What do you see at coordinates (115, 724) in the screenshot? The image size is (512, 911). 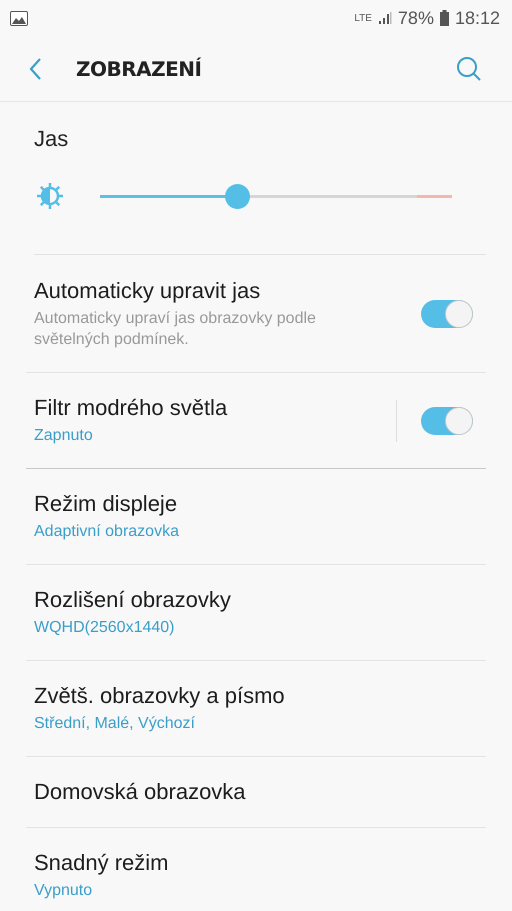 I see `setting-value: Střední, Malé, Výchozí` at bounding box center [115, 724].